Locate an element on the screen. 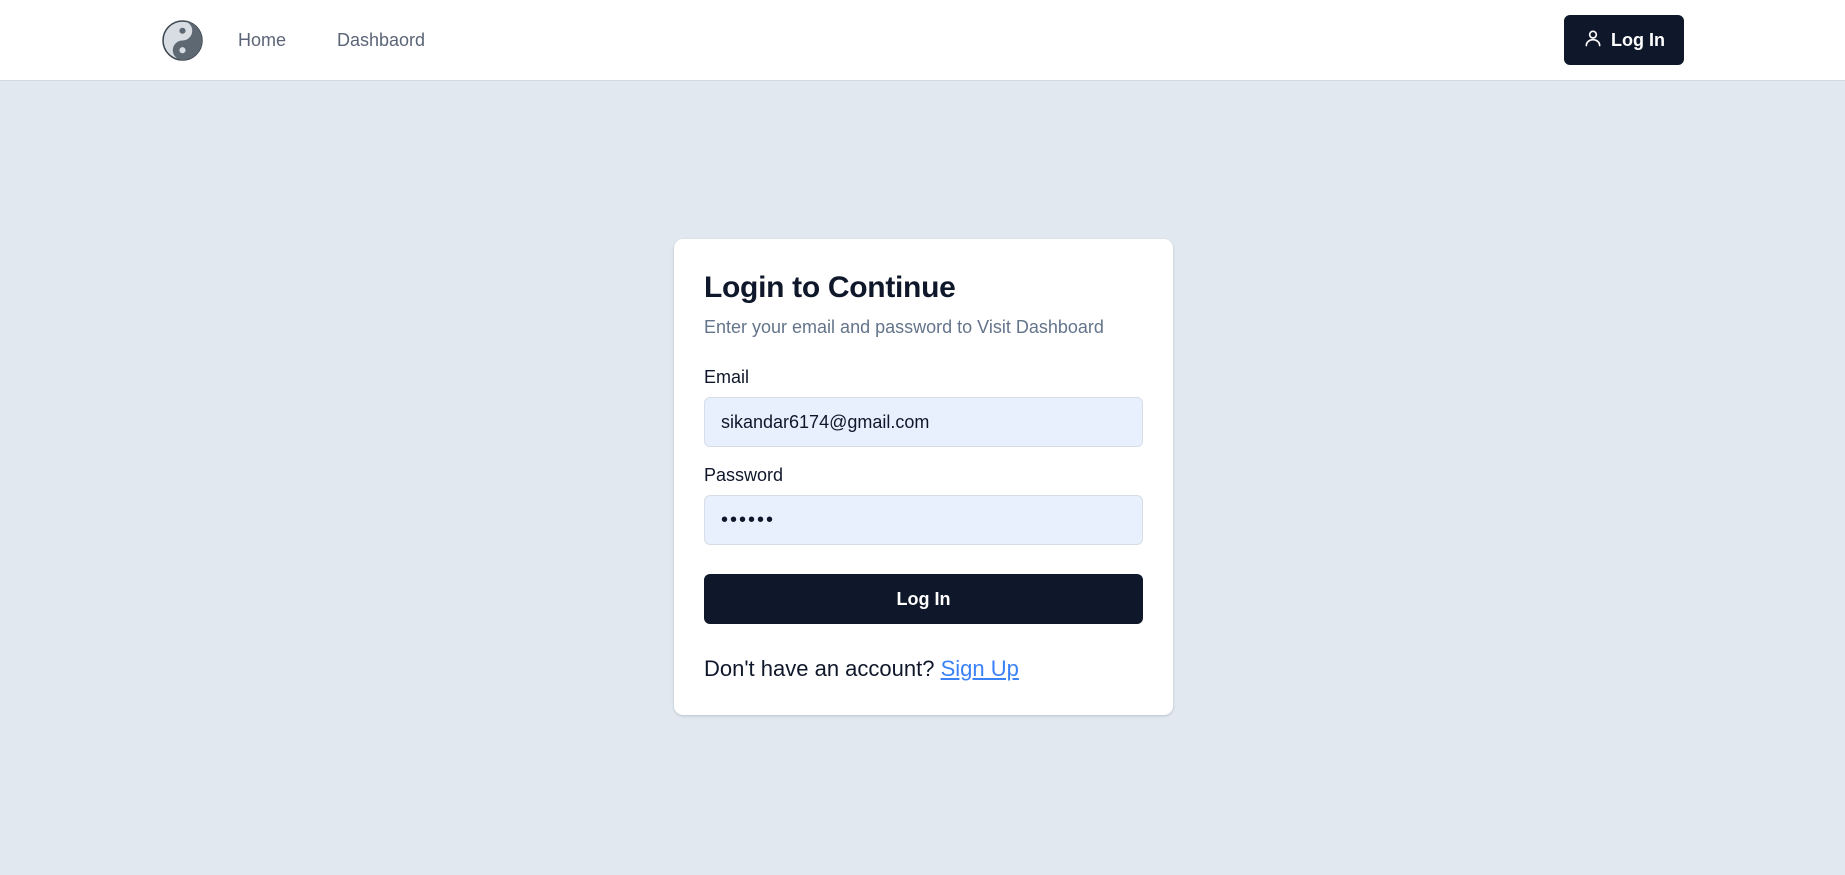 The image size is (1845, 875). nav-link-dashboard: Dashbaord is located at coordinates (381, 40).